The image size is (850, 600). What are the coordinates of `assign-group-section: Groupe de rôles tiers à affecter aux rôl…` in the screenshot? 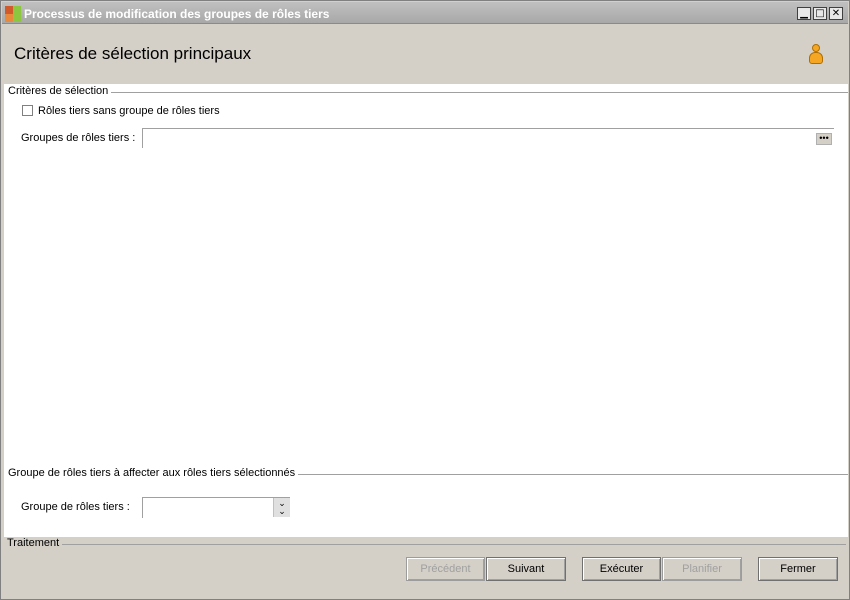 It's located at (426, 474).